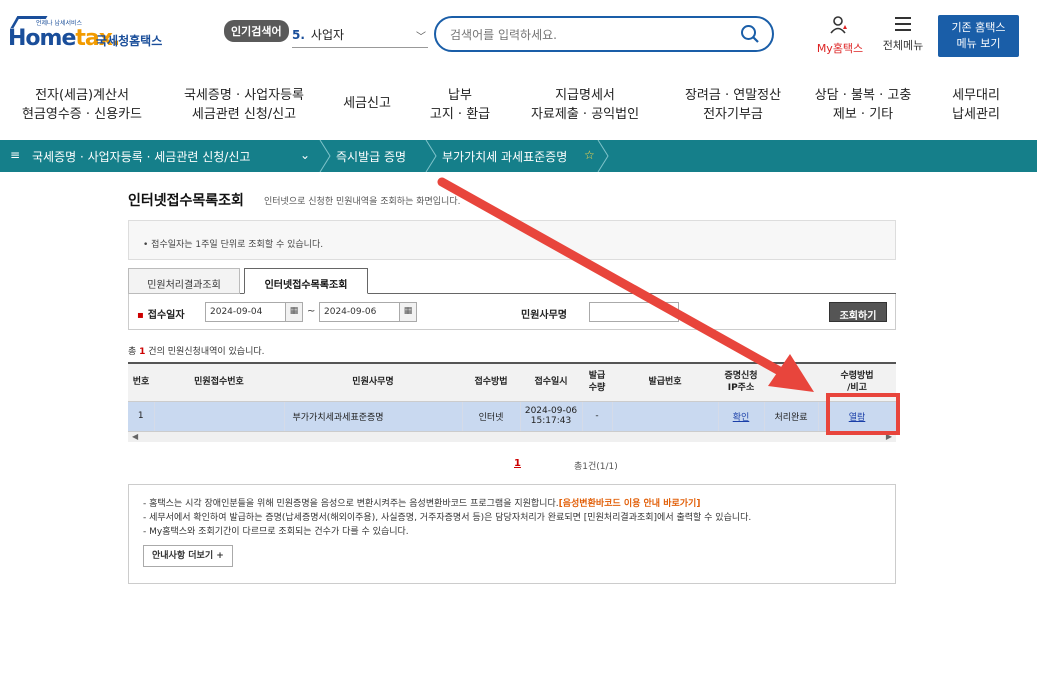  What do you see at coordinates (517, 463) in the screenshot?
I see `pagination-page-1: 1` at bounding box center [517, 463].